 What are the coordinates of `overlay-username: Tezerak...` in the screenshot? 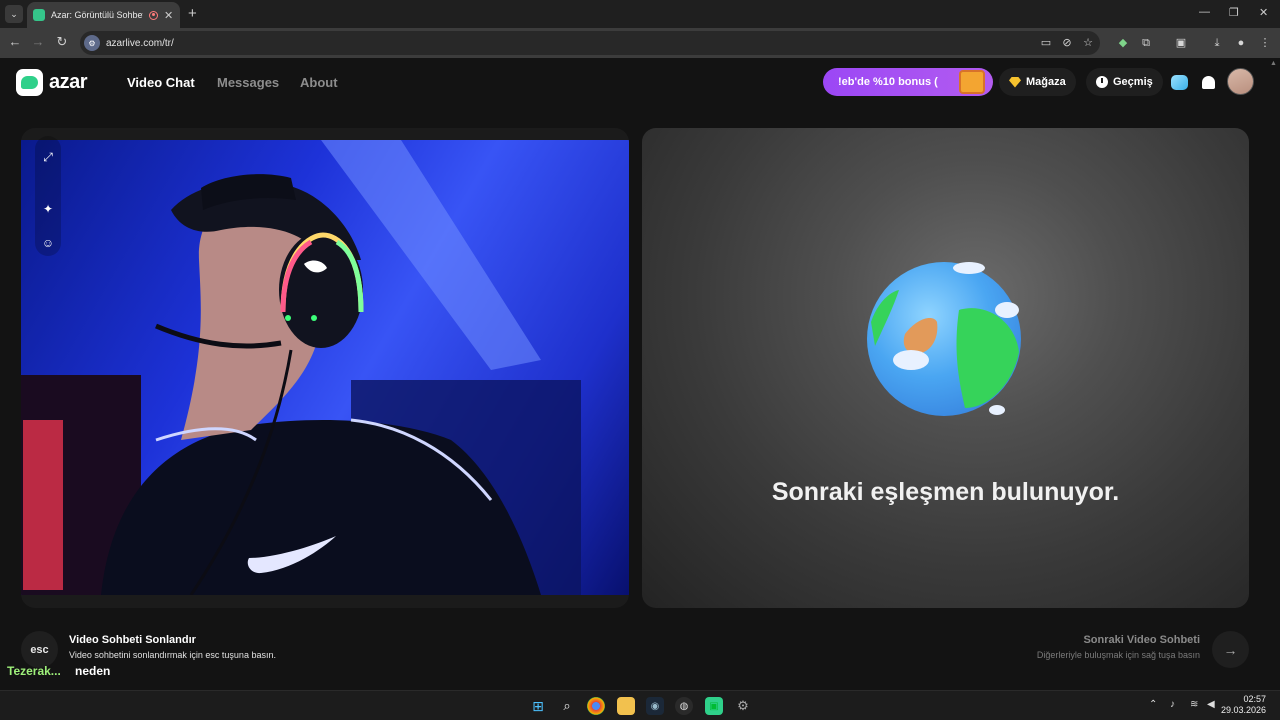 It's located at (34, 671).